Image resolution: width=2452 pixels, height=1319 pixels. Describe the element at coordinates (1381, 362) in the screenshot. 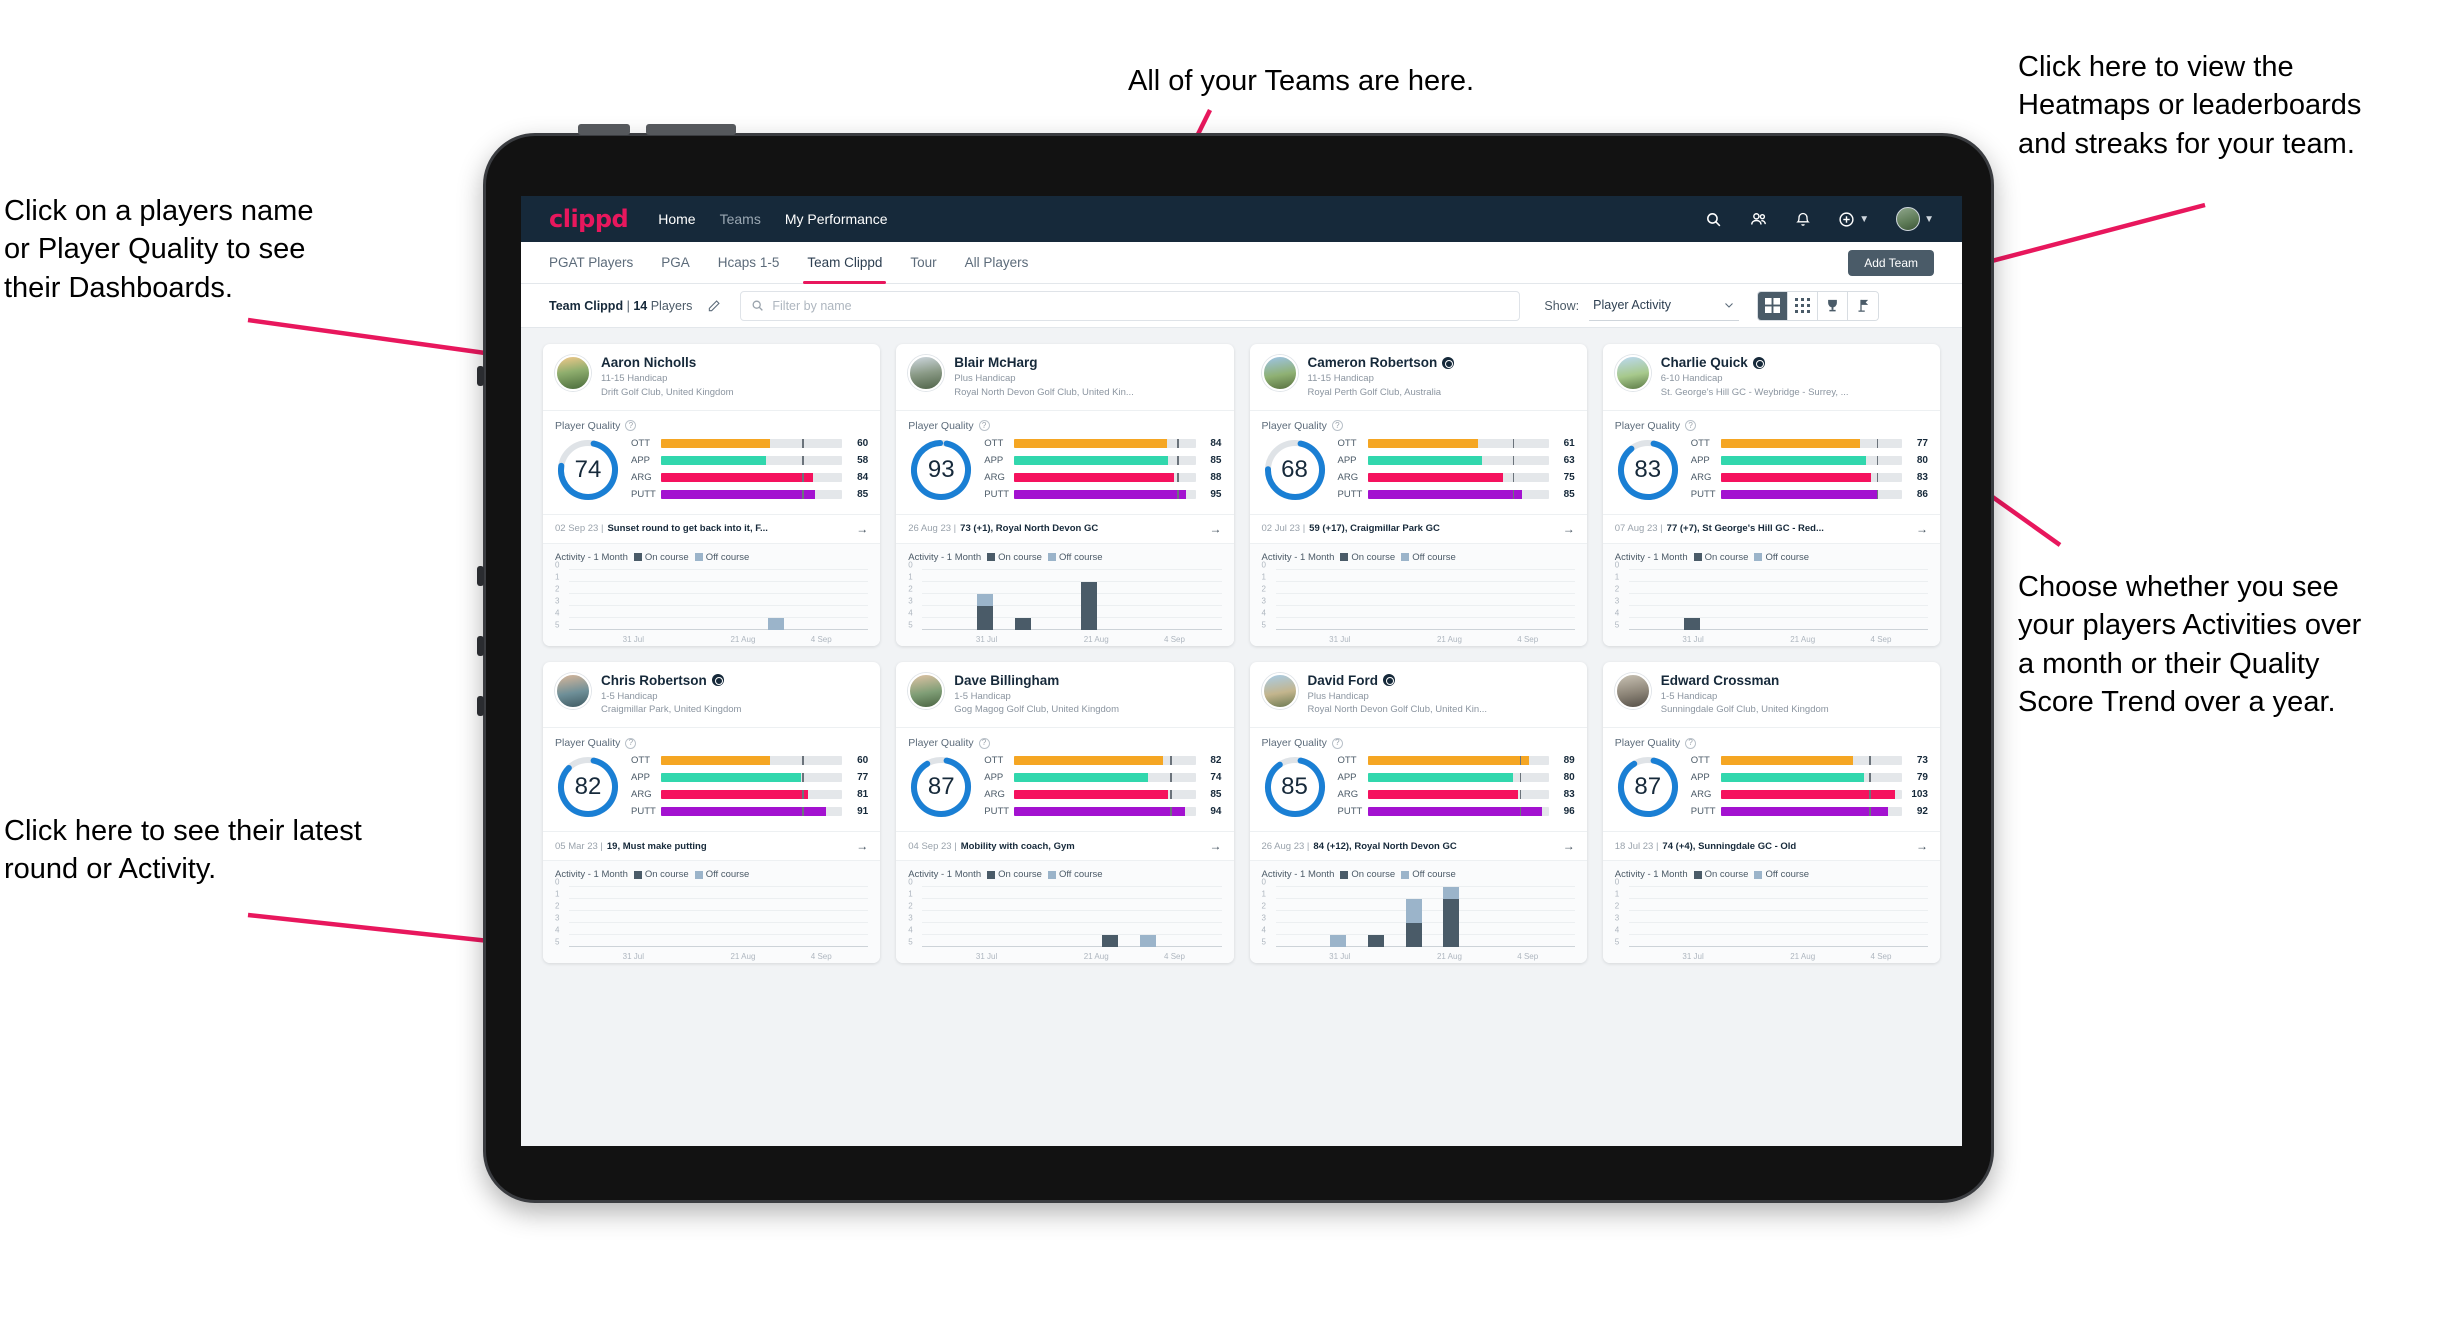

I see `player-name: Cameron Robertson` at that location.